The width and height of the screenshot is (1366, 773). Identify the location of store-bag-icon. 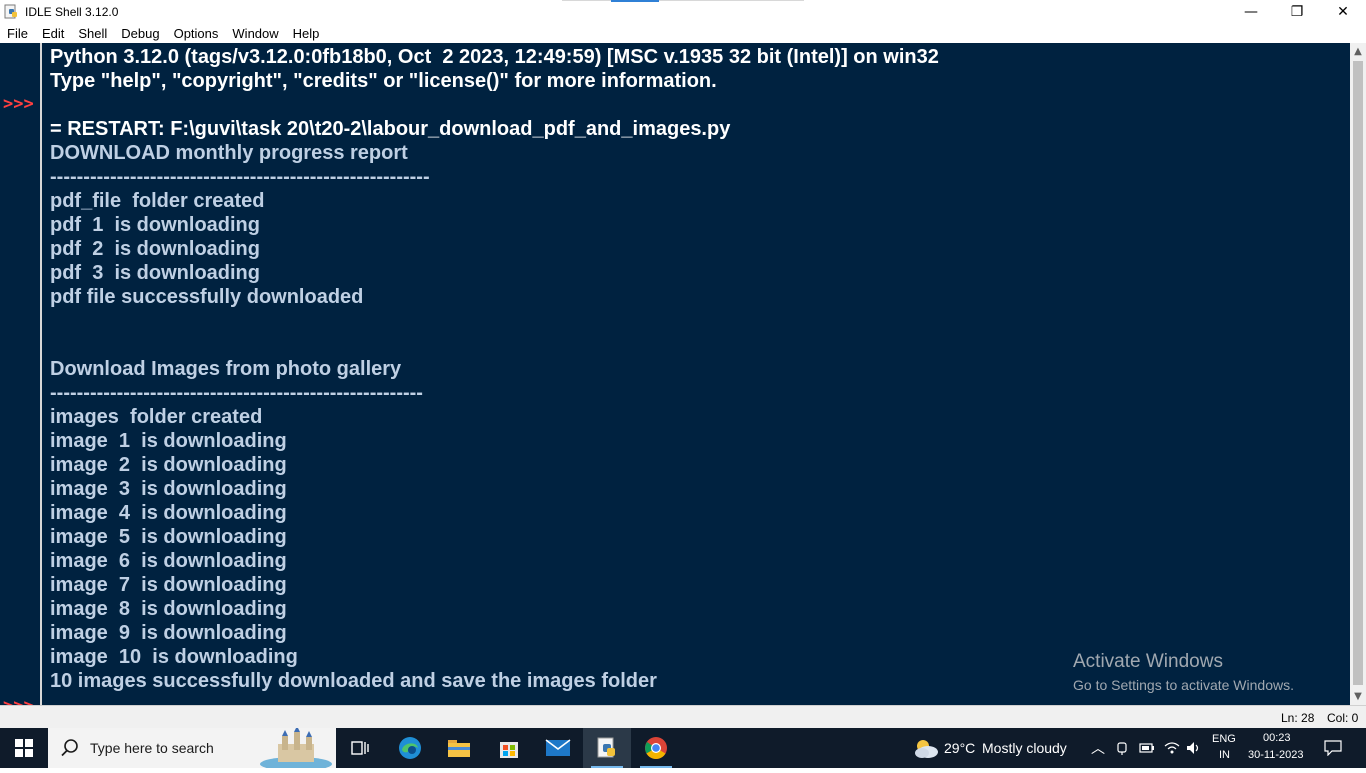
(509, 750).